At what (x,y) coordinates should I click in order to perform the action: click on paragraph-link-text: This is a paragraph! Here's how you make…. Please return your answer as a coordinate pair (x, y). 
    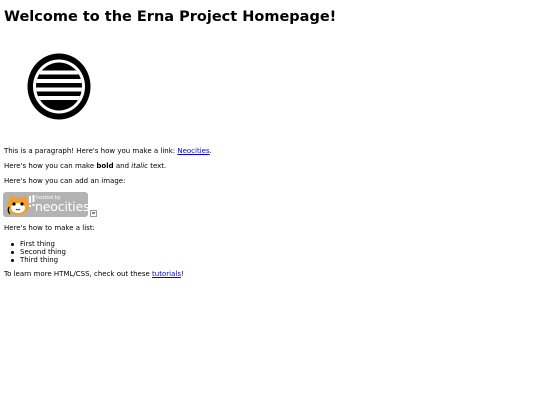
    Looking at the image, I should click on (108, 151).